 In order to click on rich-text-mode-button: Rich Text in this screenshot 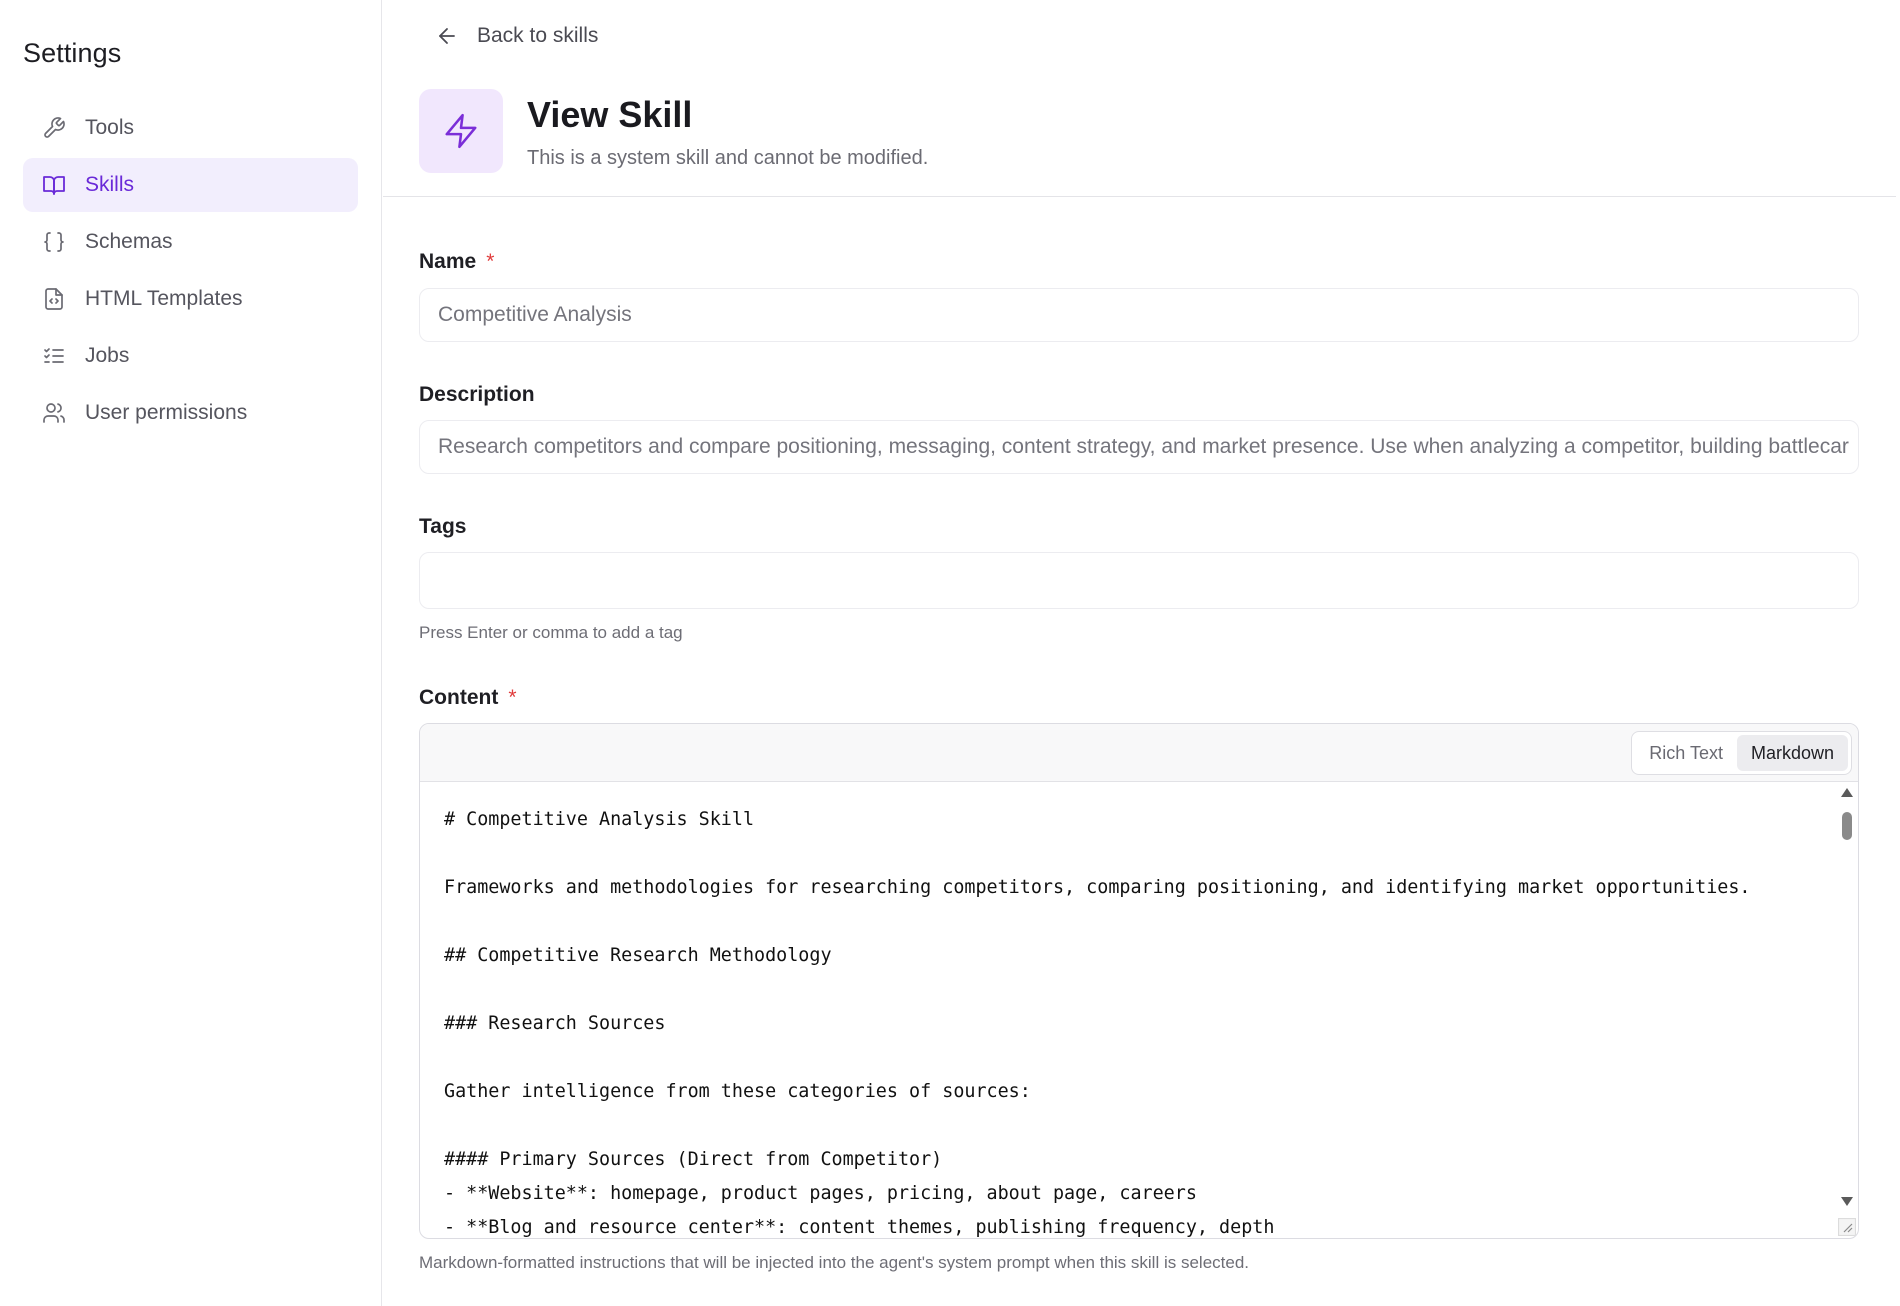, I will do `click(1686, 753)`.